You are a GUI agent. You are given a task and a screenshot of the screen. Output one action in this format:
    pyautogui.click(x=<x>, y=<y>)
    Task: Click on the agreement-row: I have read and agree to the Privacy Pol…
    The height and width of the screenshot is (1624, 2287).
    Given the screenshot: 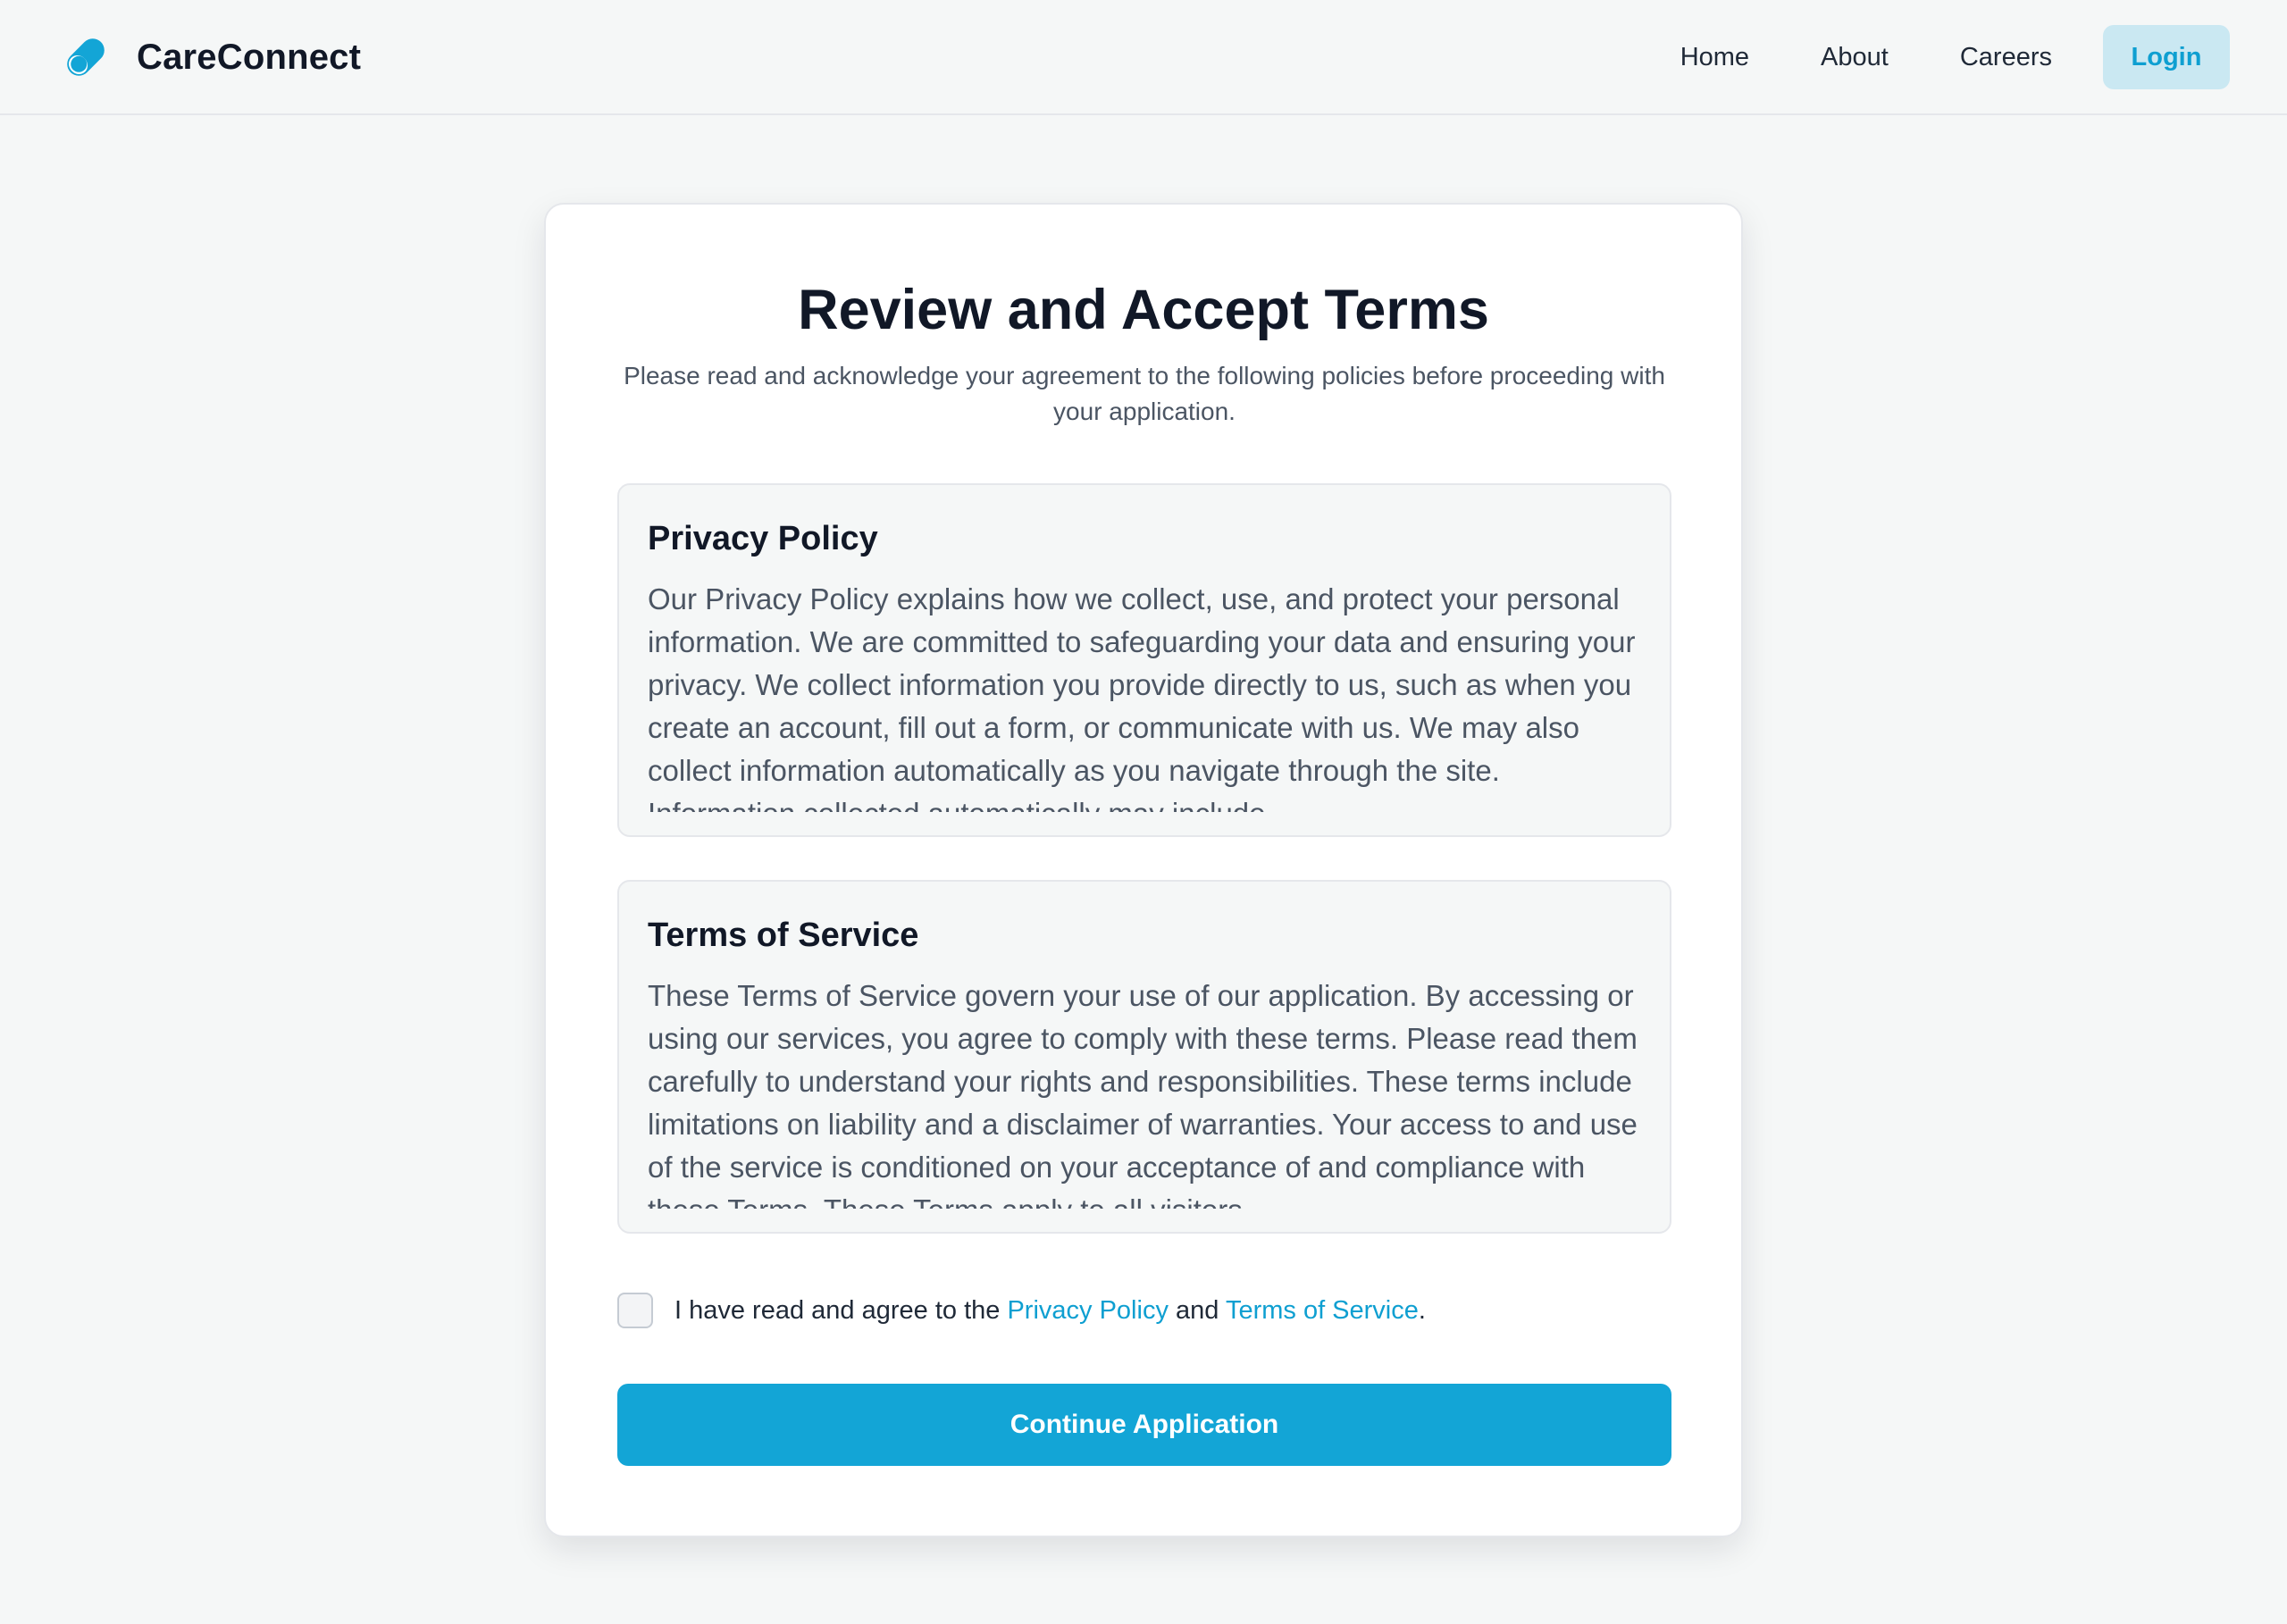 What is the action you would take?
    pyautogui.click(x=1021, y=1310)
    